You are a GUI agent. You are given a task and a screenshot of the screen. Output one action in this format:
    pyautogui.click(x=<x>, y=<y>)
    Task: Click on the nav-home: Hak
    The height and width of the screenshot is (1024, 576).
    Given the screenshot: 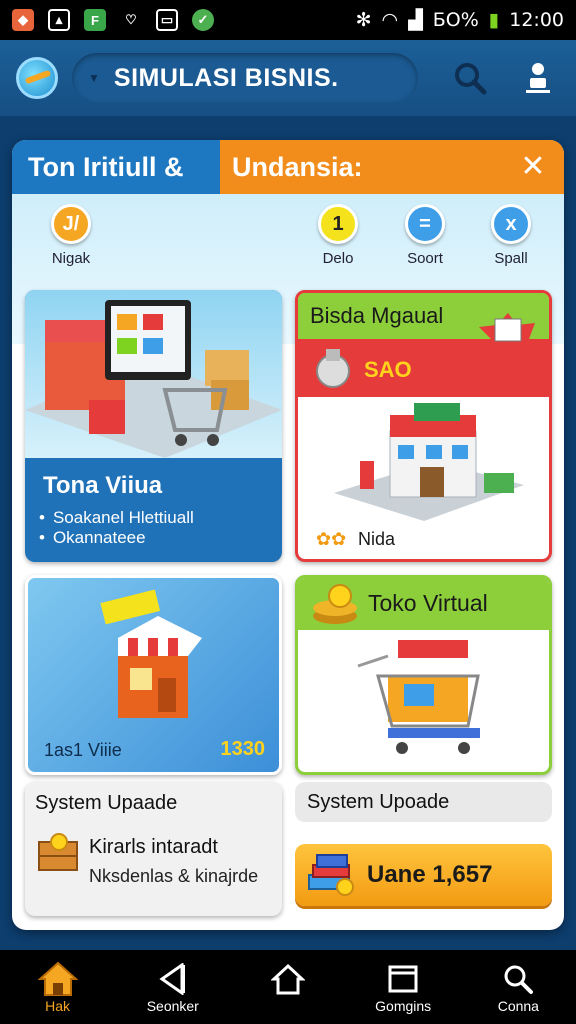 What is the action you would take?
    pyautogui.click(x=57, y=987)
    